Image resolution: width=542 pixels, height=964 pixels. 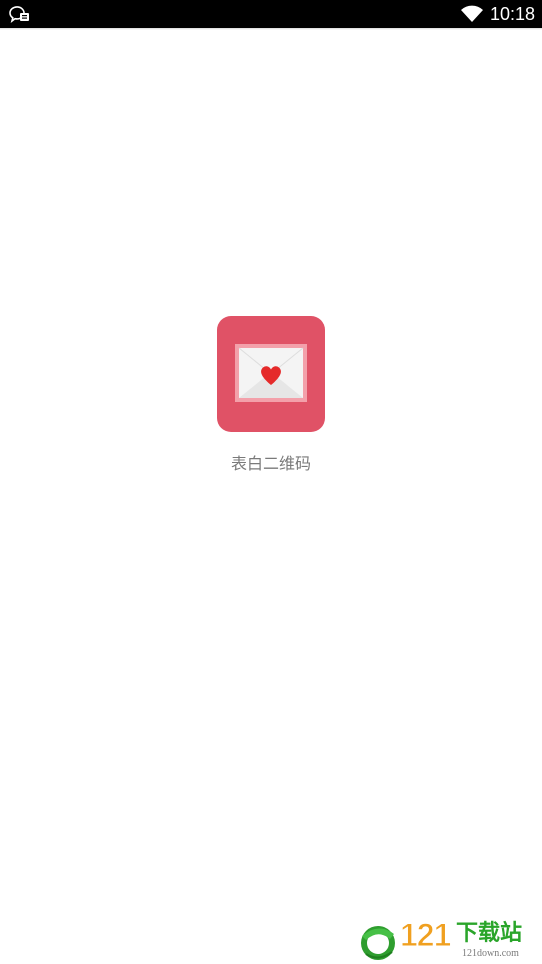 I want to click on envelope-icon, so click(x=271, y=373).